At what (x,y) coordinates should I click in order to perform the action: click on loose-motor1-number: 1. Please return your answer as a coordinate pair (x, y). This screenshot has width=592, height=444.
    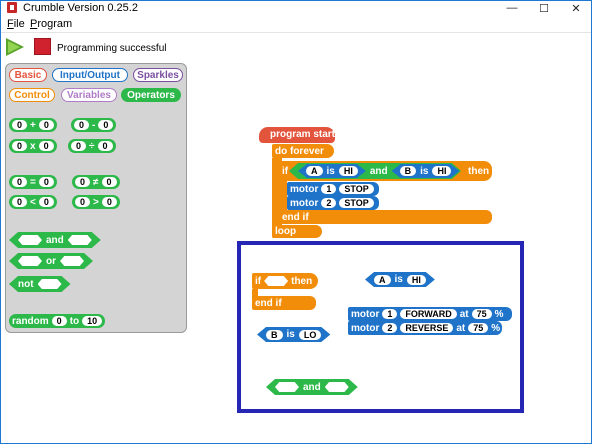
    Looking at the image, I should click on (390, 314).